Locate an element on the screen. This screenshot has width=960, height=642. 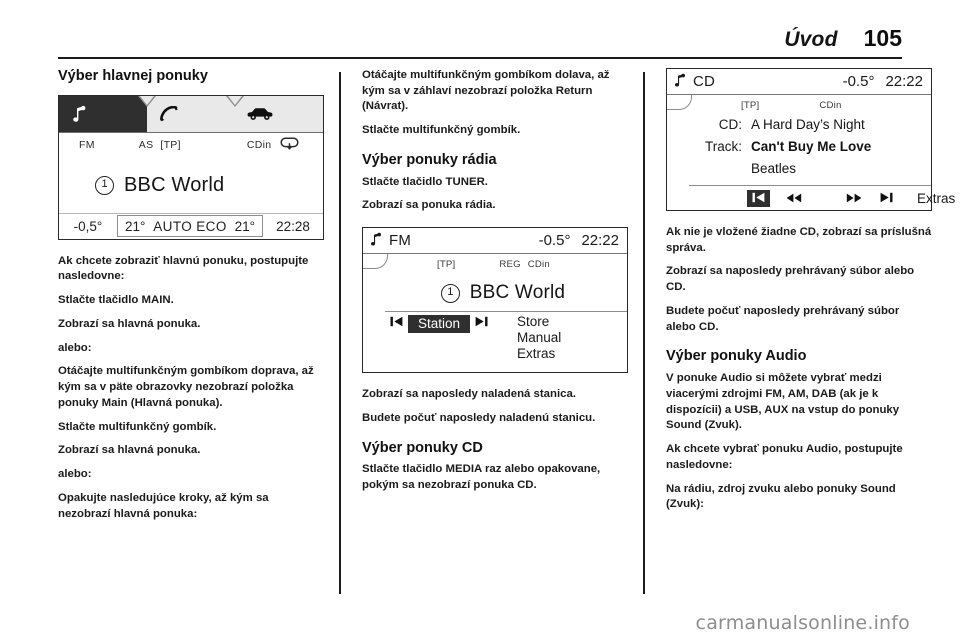
climate-panel: 21° AUTO ECO 21° is located at coordinates (190, 226).